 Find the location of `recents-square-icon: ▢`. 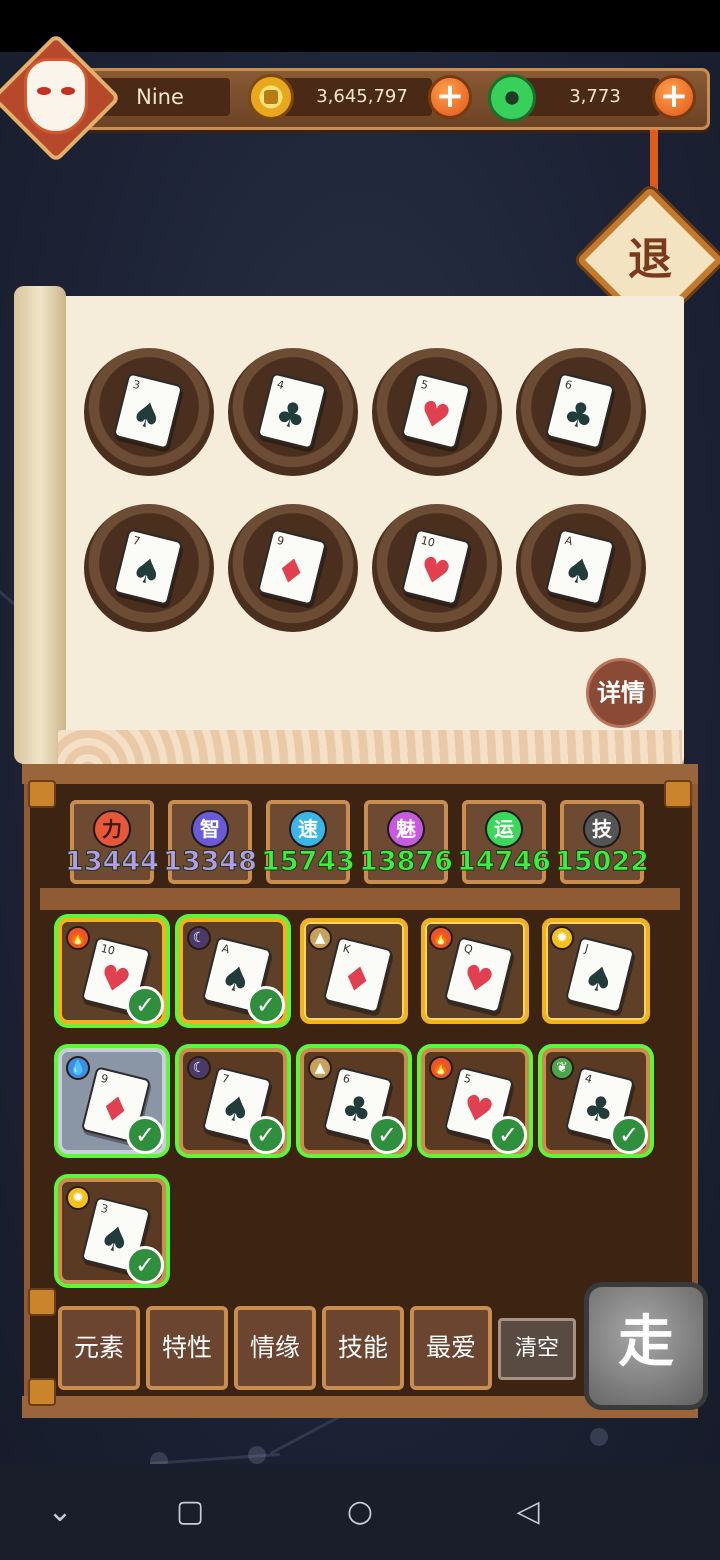

recents-square-icon: ▢ is located at coordinates (190, 1512).